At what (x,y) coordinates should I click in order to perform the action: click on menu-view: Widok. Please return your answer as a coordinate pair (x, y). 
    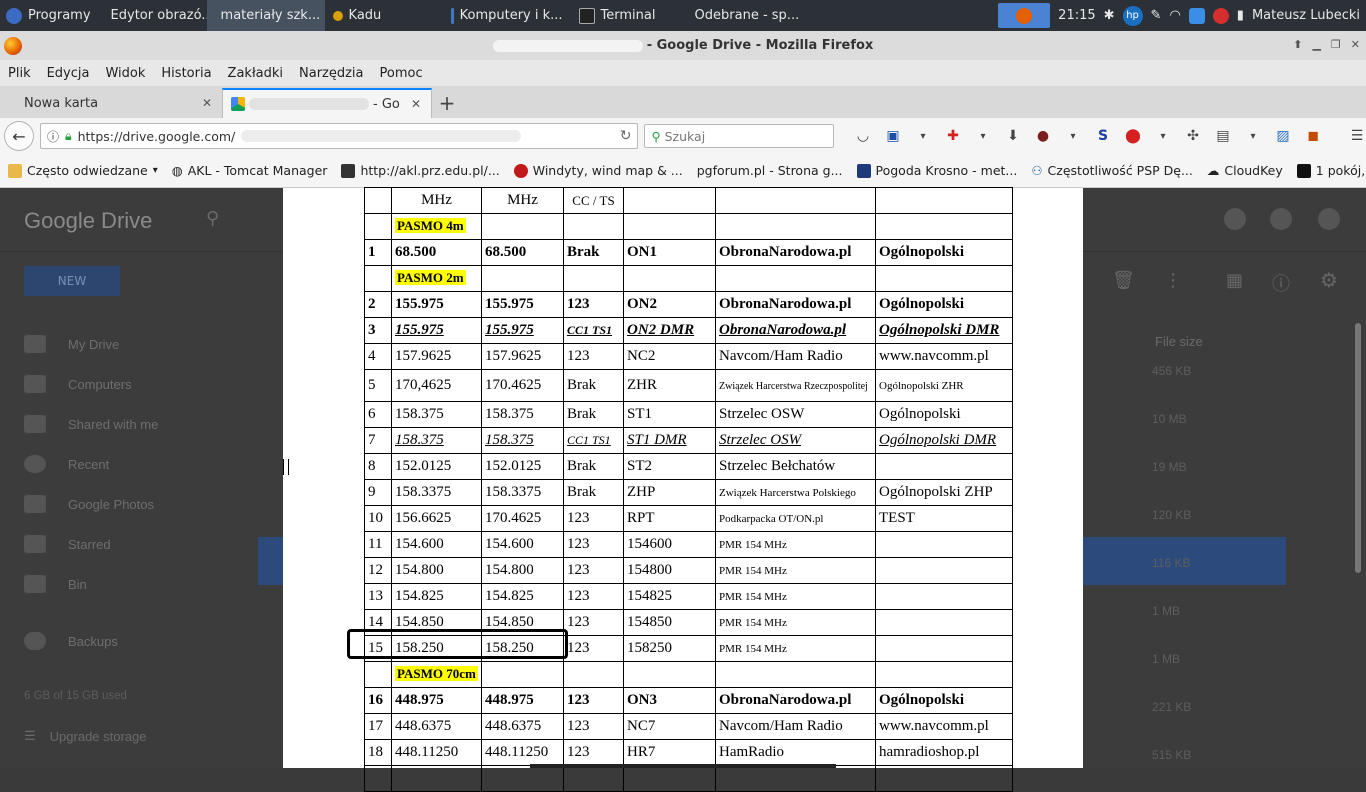
    Looking at the image, I should click on (125, 73).